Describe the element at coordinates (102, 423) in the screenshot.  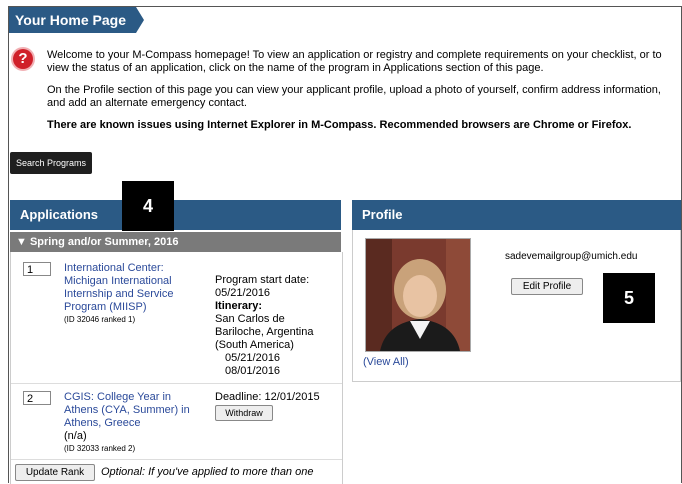
I see `program-name-line: Athens, Greece` at that location.